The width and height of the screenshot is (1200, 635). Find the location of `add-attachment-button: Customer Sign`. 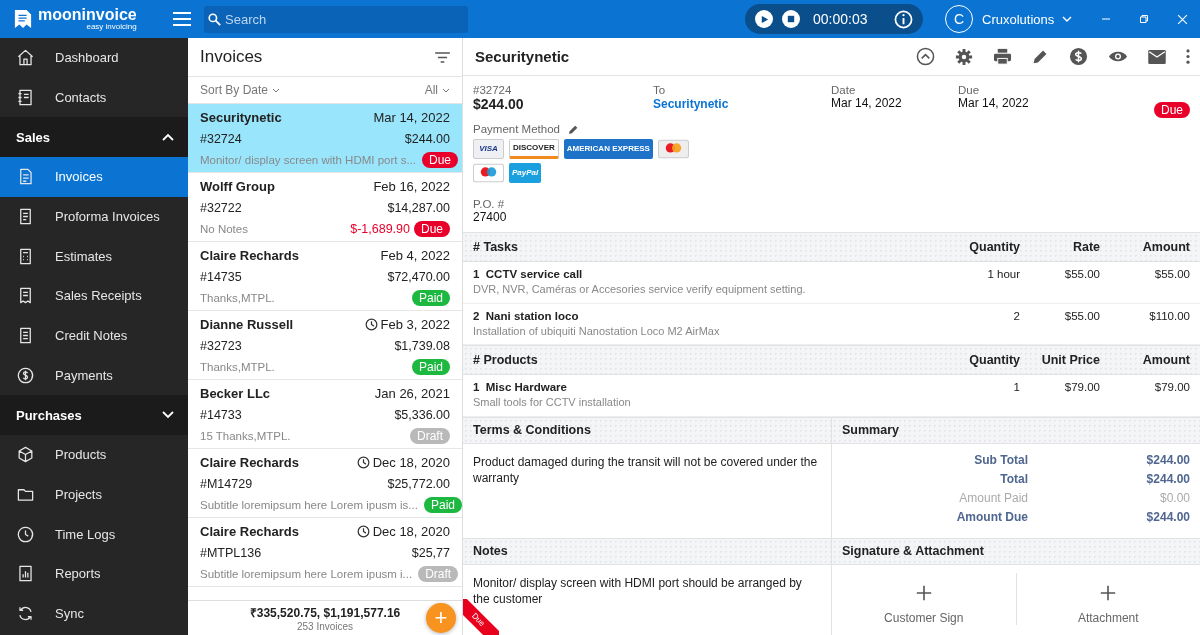

add-attachment-button: Customer Sign is located at coordinates (924, 598).